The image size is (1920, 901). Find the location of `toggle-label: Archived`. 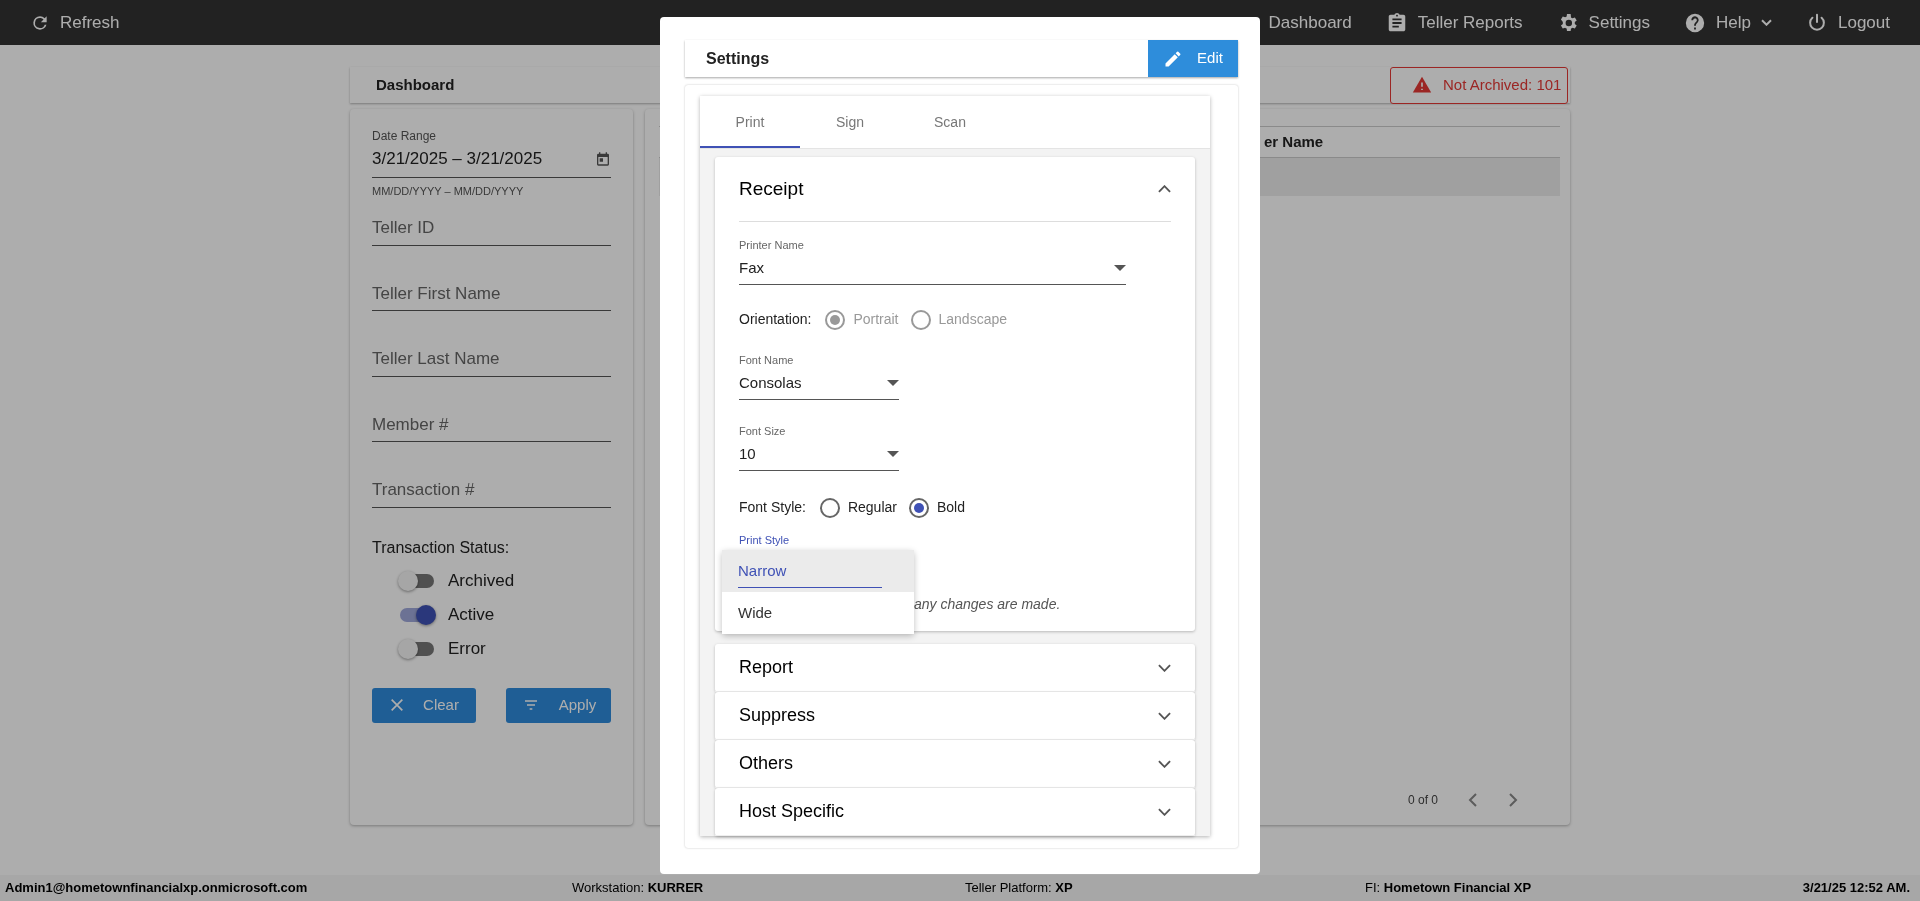

toggle-label: Archived is located at coordinates (481, 580).